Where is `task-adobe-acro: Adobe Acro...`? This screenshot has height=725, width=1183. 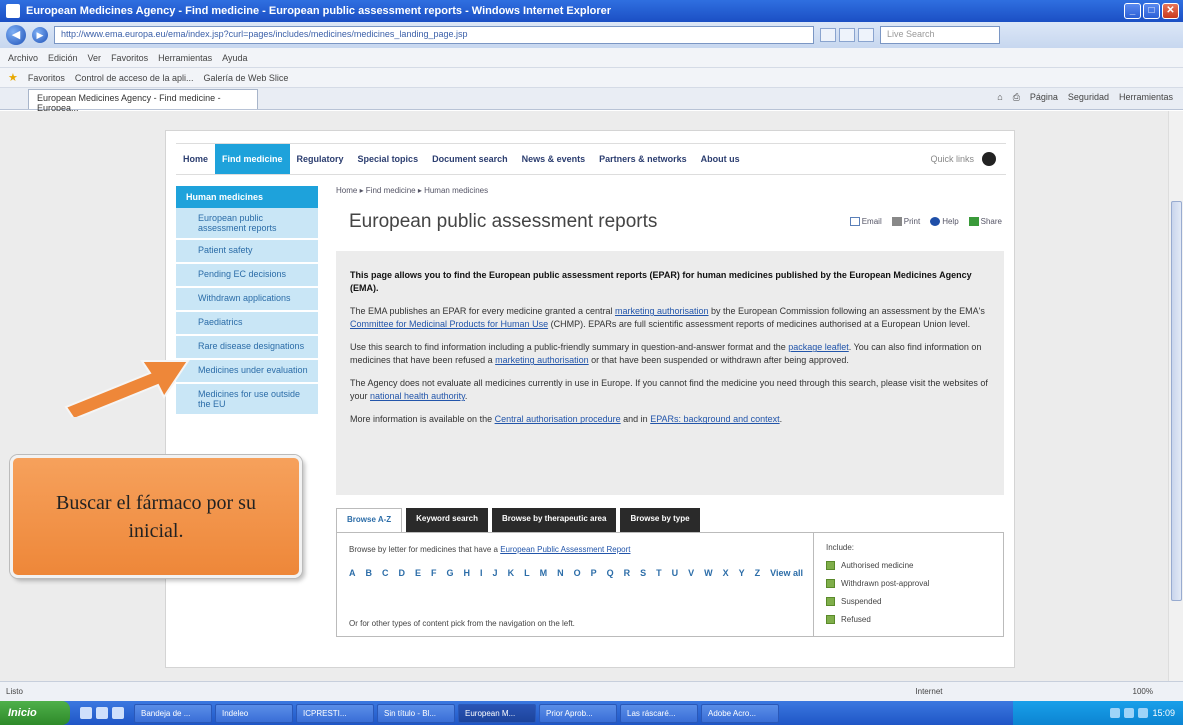
task-adobe-acro: Adobe Acro... is located at coordinates (740, 713).